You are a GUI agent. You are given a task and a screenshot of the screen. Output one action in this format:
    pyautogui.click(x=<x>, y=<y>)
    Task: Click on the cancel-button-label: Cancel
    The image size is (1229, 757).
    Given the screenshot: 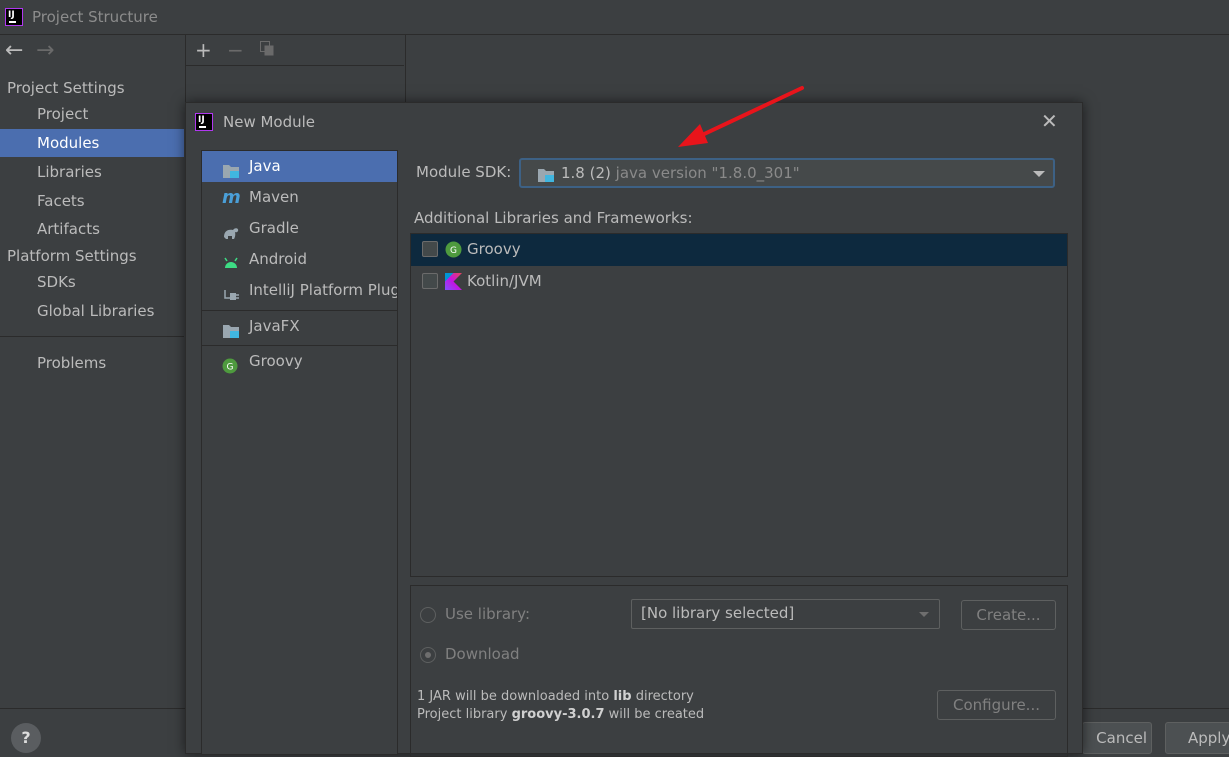 What is the action you would take?
    pyautogui.click(x=1121, y=738)
    